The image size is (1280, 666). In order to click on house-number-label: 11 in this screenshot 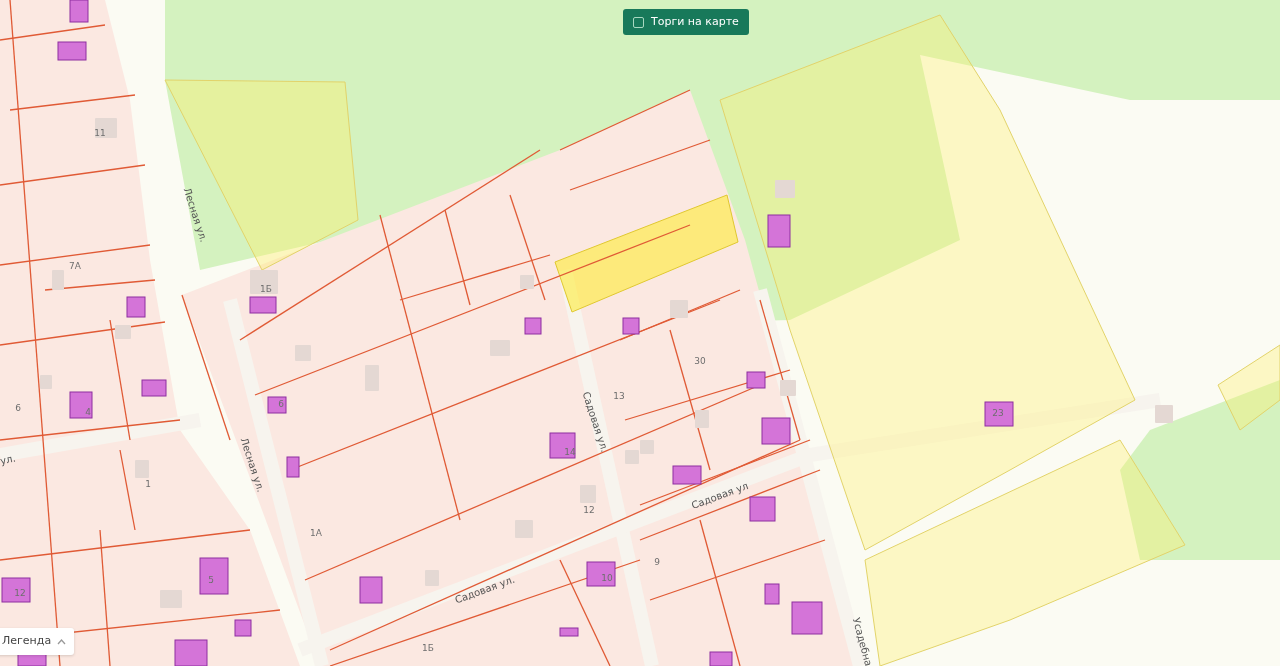, I will do `click(100, 132)`.